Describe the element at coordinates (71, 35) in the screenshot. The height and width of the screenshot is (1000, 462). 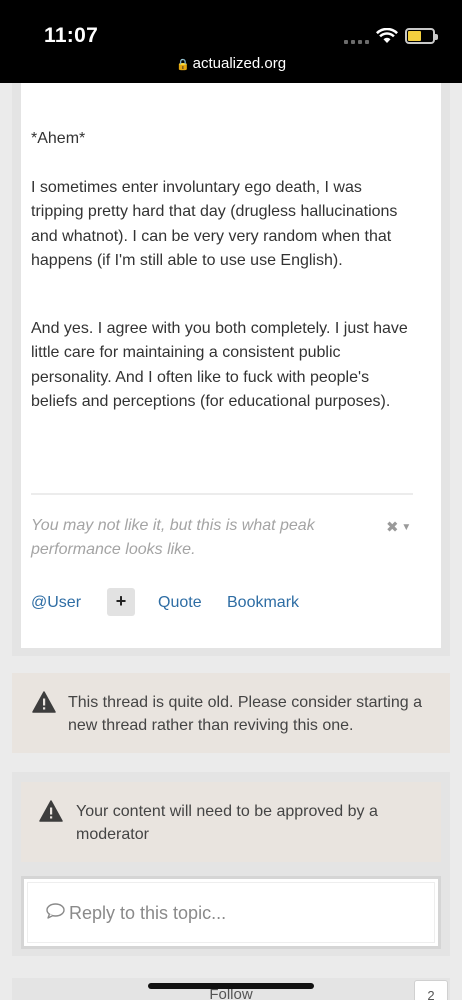
I see `clock: 11:07` at that location.